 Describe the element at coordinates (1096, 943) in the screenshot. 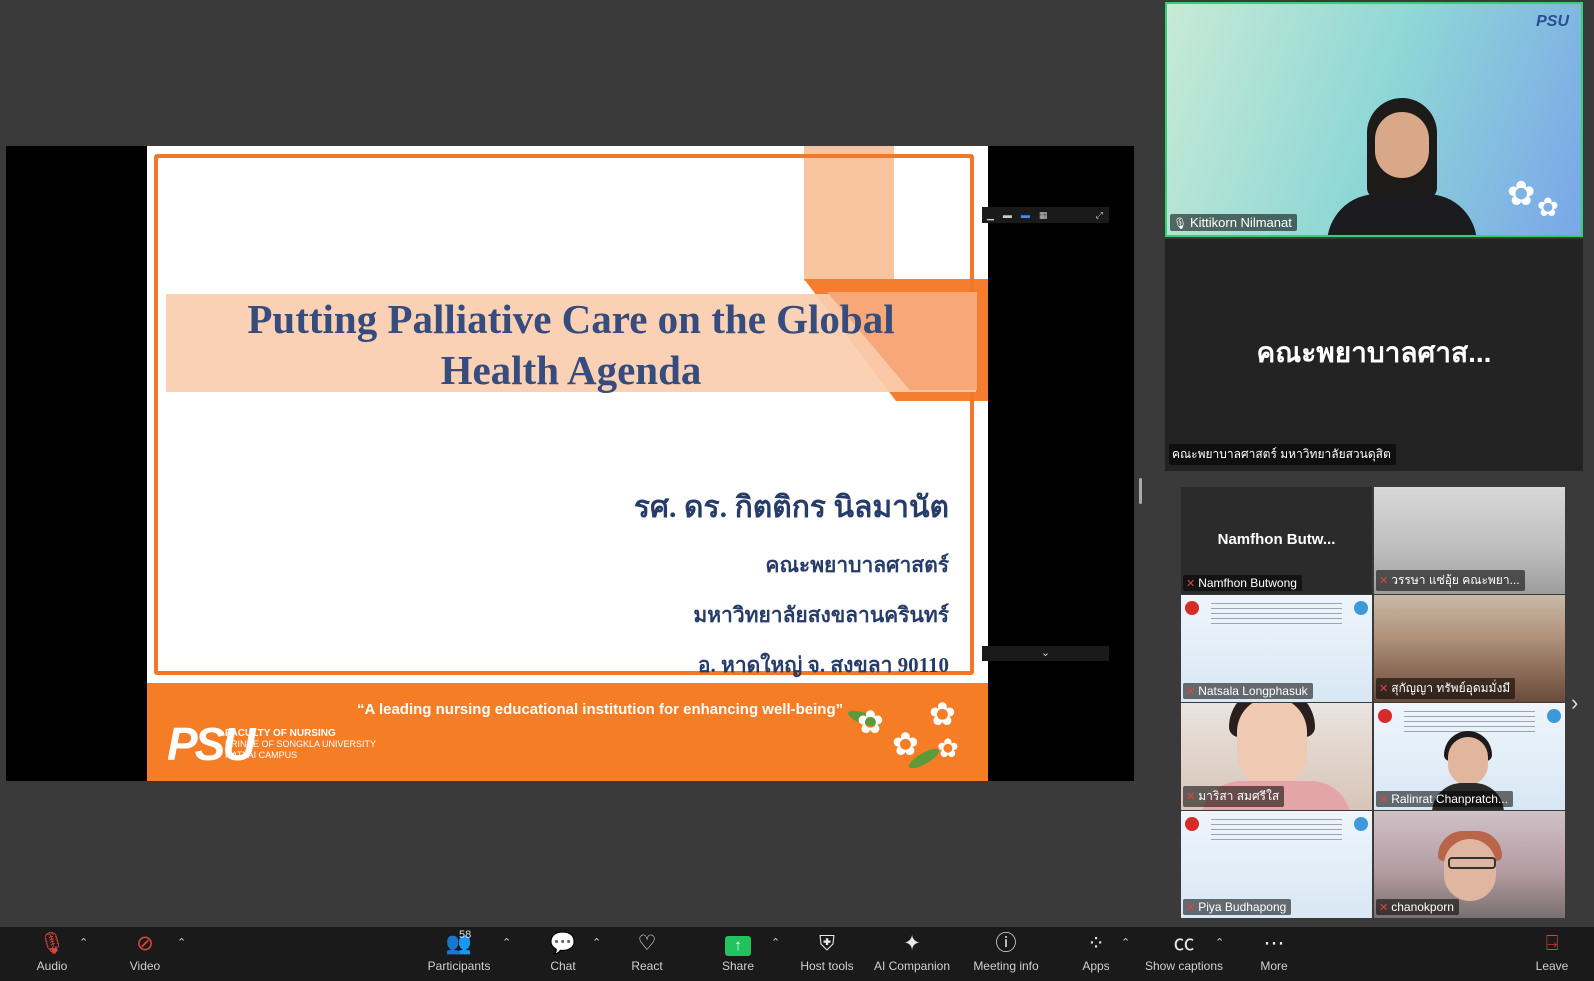

I see `apps-icon: ⁘` at that location.